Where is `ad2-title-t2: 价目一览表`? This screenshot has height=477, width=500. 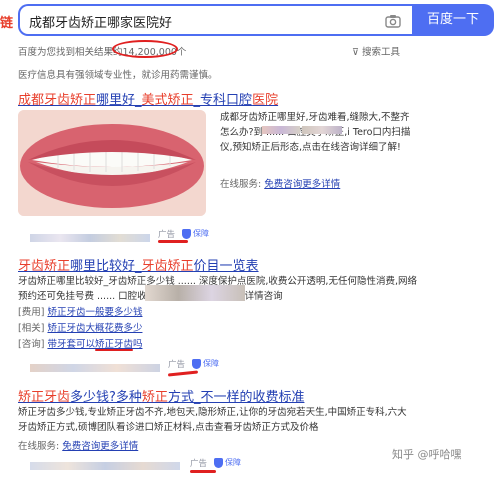 ad2-title-t2: 价目一览表 is located at coordinates (226, 266).